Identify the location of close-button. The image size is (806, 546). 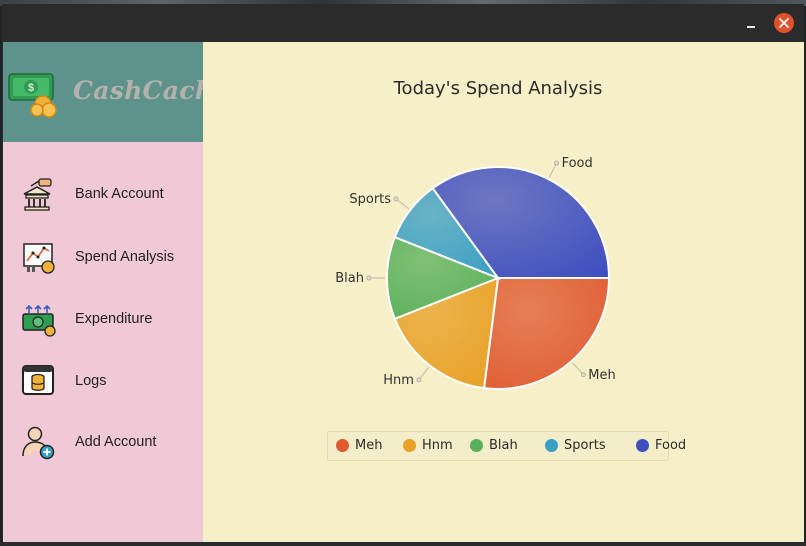
(784, 23).